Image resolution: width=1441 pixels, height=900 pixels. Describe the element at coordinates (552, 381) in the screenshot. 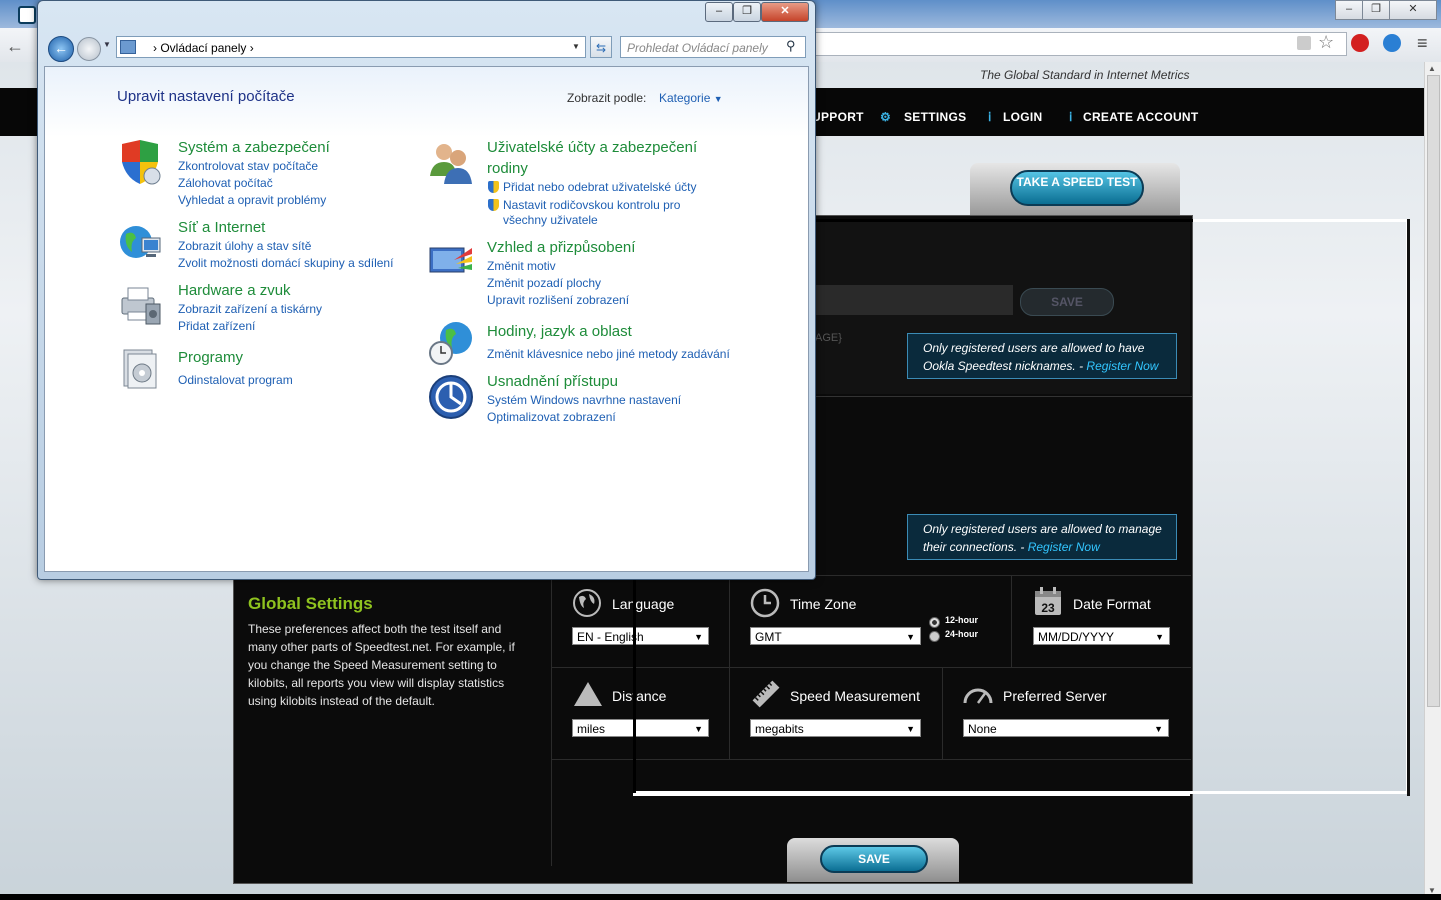

I see `cp-category-access: Usnadnění přístupu` at that location.